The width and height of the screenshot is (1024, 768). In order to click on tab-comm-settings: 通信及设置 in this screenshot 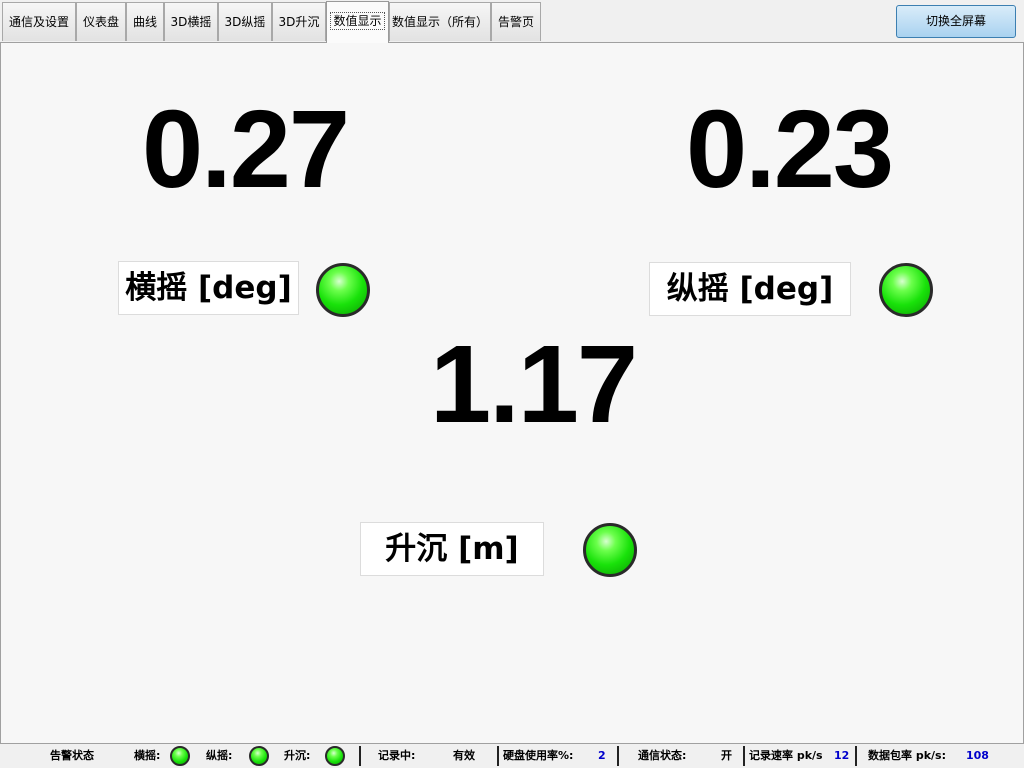, I will do `click(39, 21)`.